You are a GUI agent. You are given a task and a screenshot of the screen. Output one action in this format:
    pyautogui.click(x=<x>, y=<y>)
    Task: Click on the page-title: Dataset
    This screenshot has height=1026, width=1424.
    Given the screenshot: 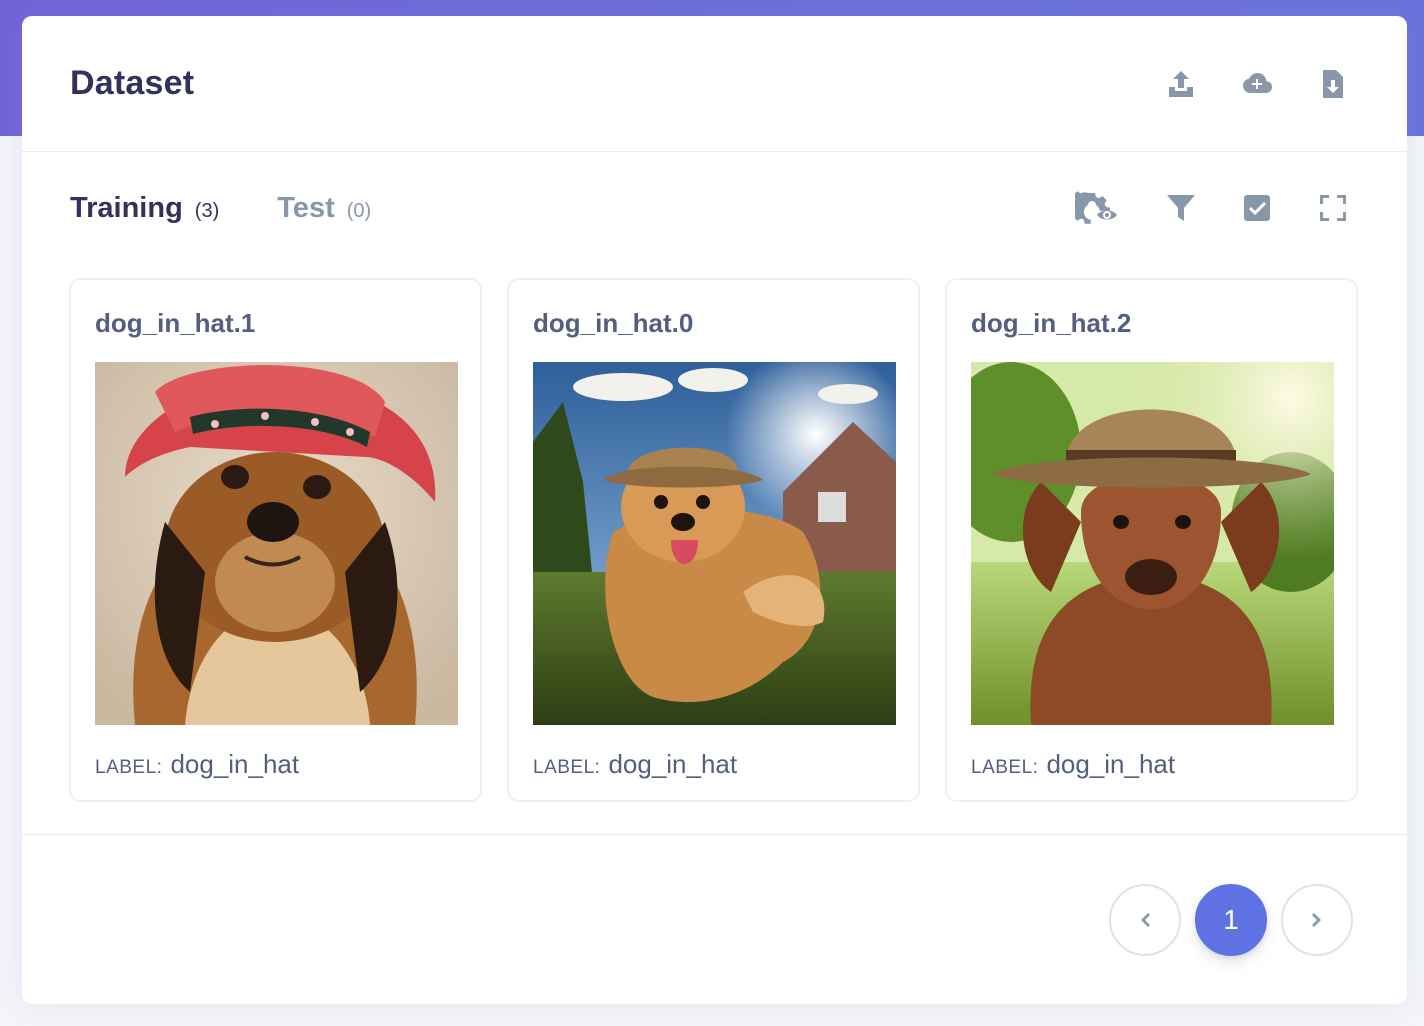 What is the action you would take?
    pyautogui.click(x=132, y=83)
    